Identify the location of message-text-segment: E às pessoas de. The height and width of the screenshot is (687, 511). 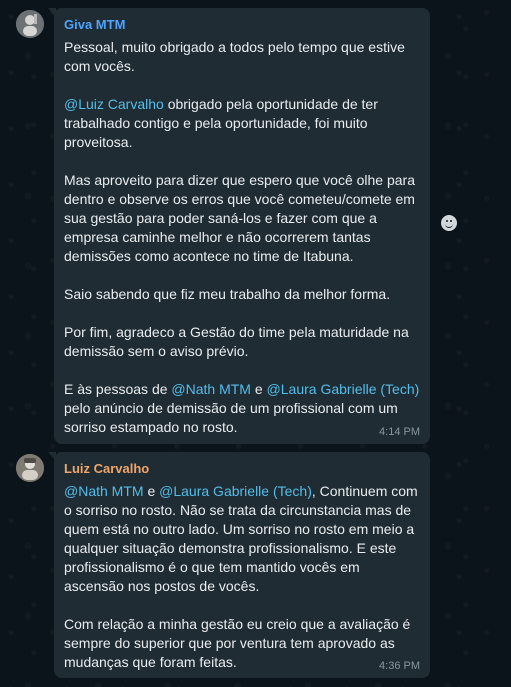
(118, 389).